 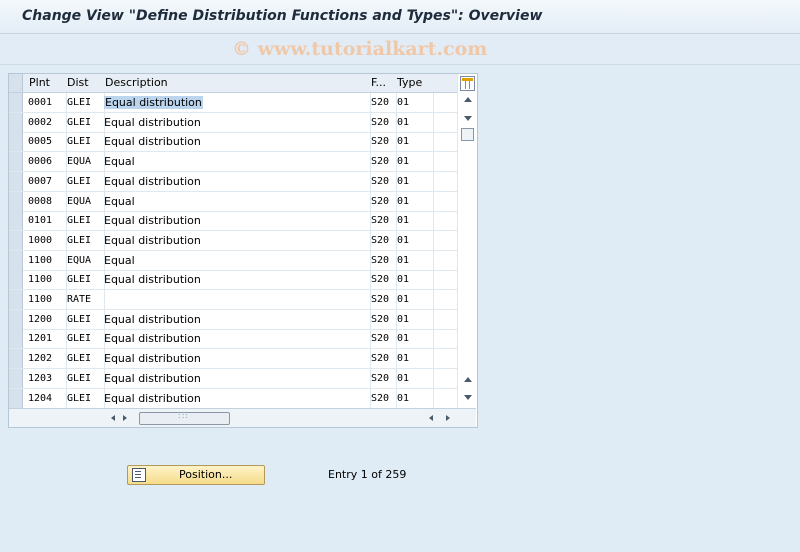 I want to click on cell-plant: 0101, so click(x=40, y=220).